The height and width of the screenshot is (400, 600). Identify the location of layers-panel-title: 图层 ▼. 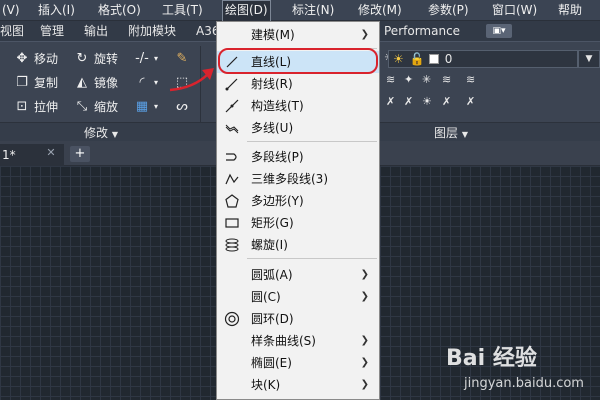
(451, 133).